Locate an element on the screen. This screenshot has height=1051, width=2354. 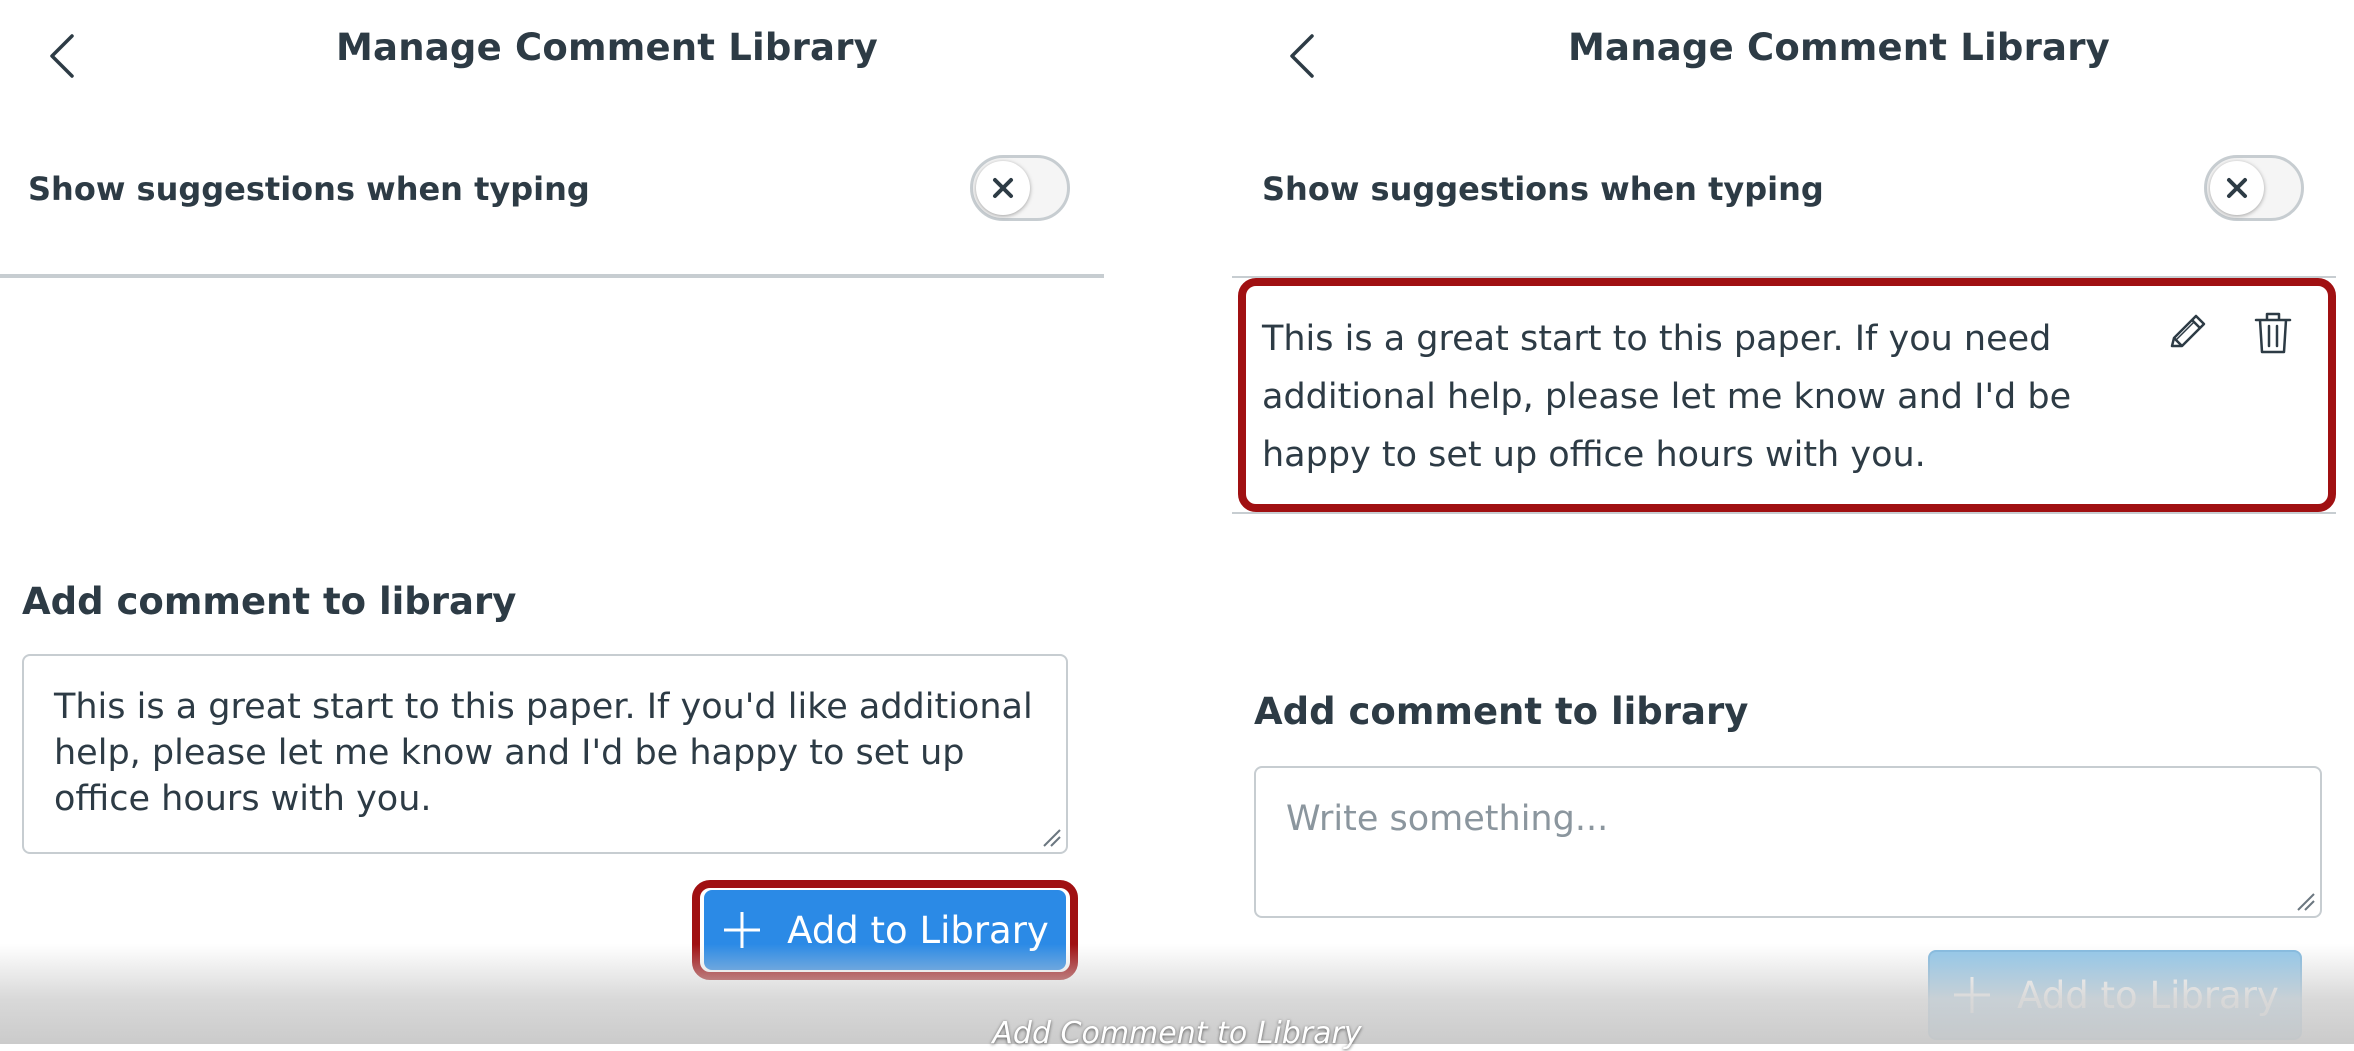
caption-text: Add Comment to Library is located at coordinates (1177, 1033).